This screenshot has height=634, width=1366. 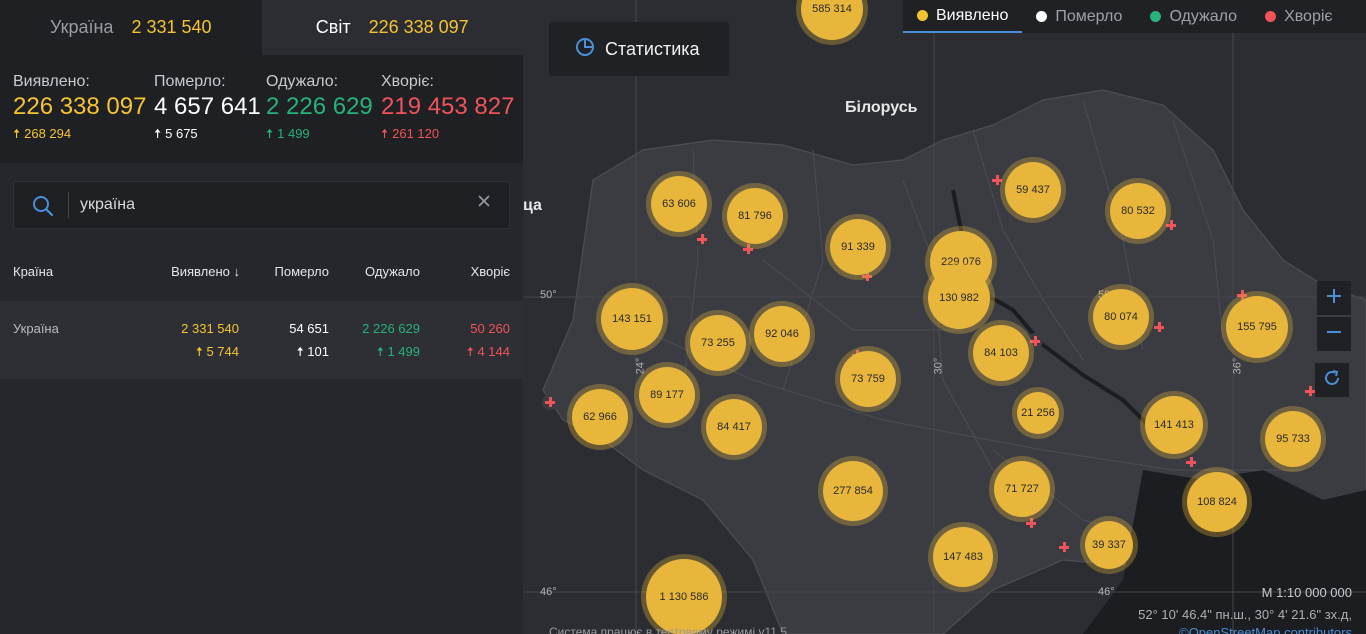 I want to click on col-deaths: Померло, so click(x=302, y=271).